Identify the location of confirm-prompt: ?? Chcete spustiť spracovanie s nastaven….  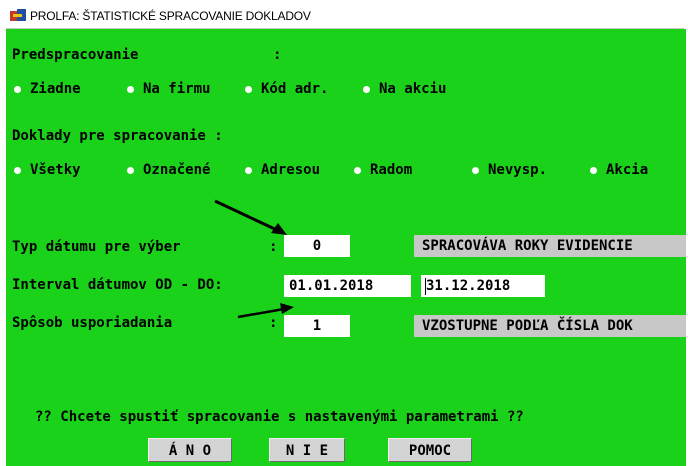
(279, 417).